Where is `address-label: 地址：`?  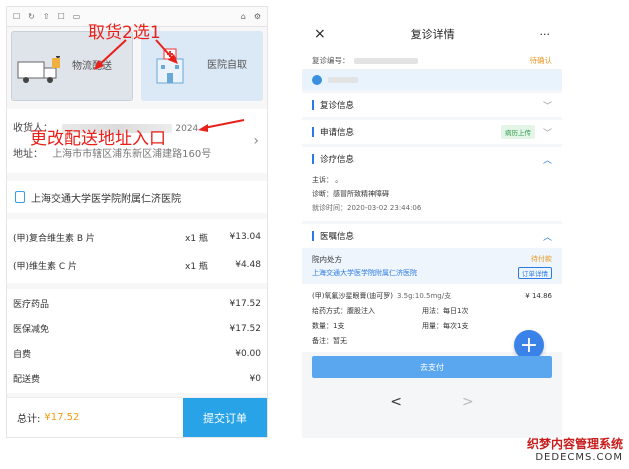
address-label: 地址： is located at coordinates (28, 154).